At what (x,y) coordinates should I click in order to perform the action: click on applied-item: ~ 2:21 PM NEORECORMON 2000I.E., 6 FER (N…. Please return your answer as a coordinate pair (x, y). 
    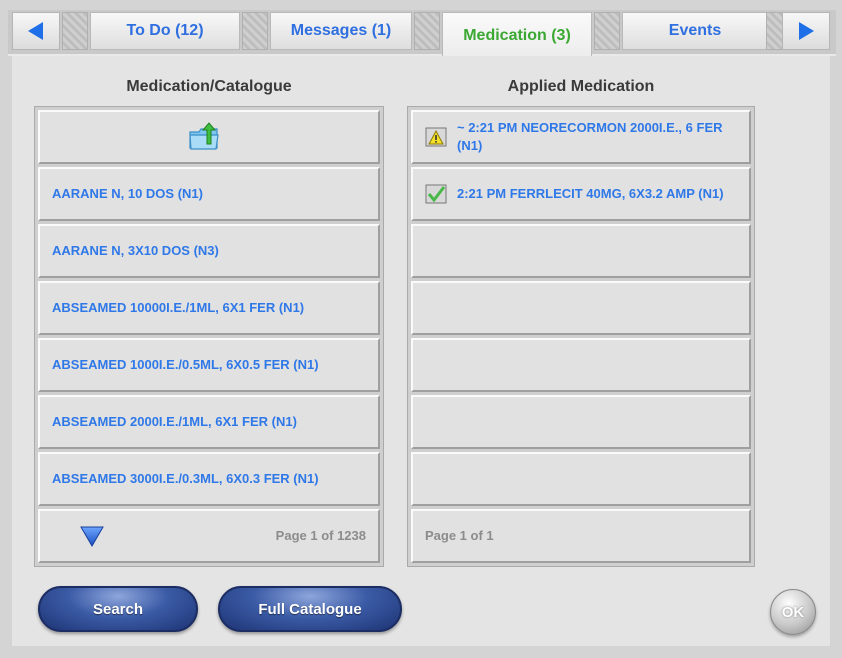
    Looking at the image, I should click on (581, 137).